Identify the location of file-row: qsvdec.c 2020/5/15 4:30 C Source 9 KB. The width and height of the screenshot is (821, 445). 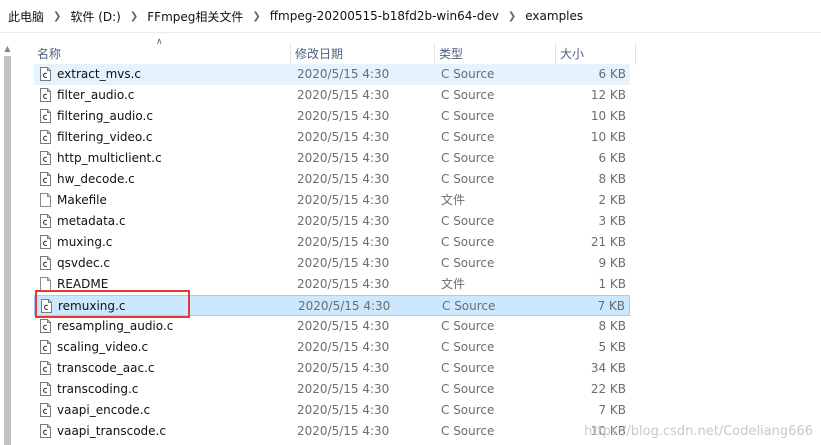
(332, 263).